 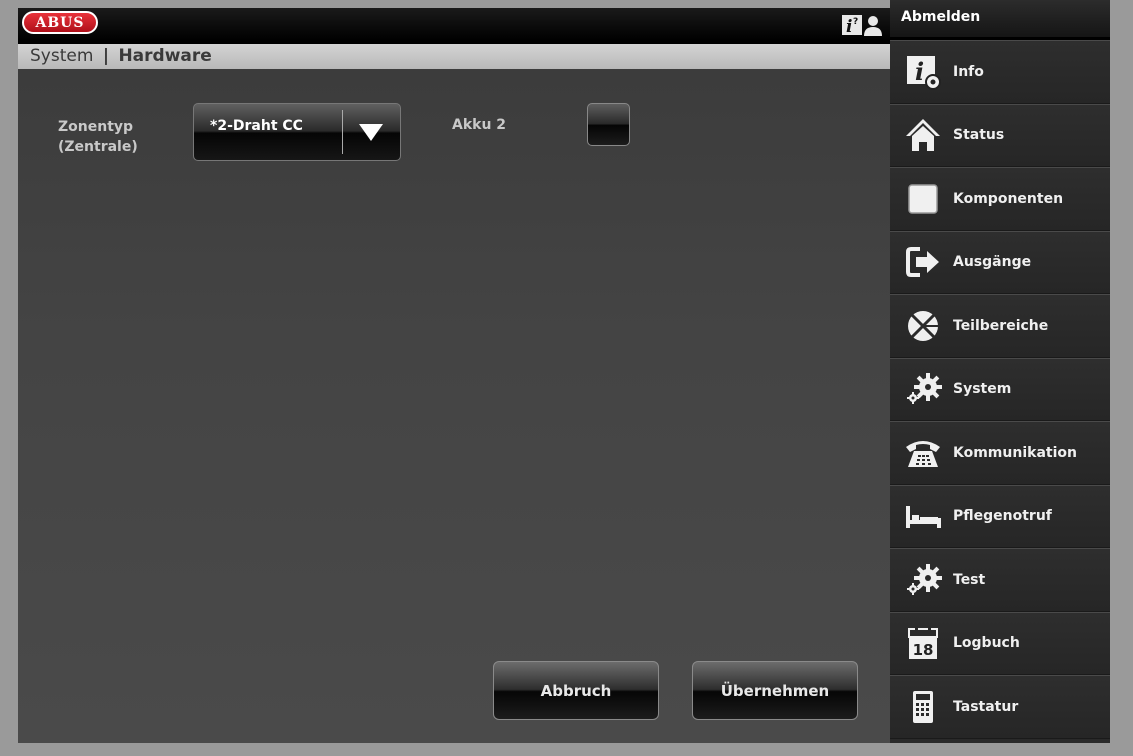 What do you see at coordinates (96, 127) in the screenshot?
I see `zone-type-label-line1: Zonentyp` at bounding box center [96, 127].